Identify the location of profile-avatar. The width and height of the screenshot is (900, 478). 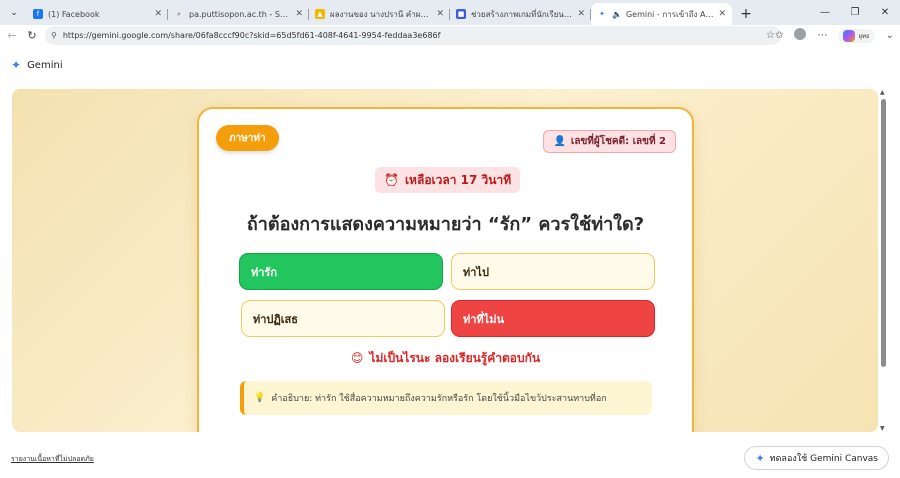
(800, 35).